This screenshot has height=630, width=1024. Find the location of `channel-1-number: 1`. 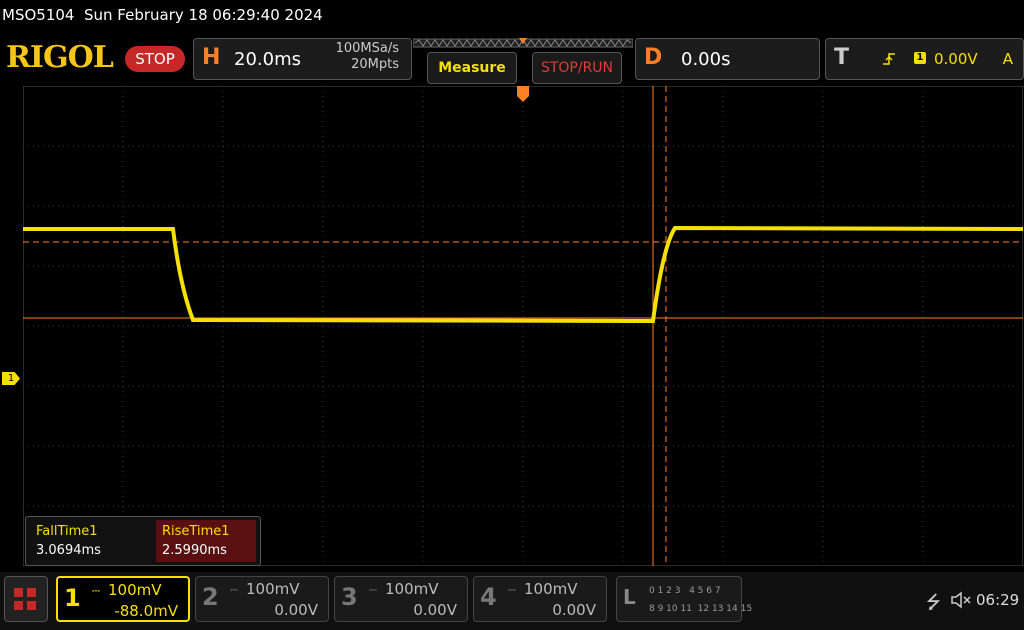

channel-1-number: 1 is located at coordinates (72, 598).